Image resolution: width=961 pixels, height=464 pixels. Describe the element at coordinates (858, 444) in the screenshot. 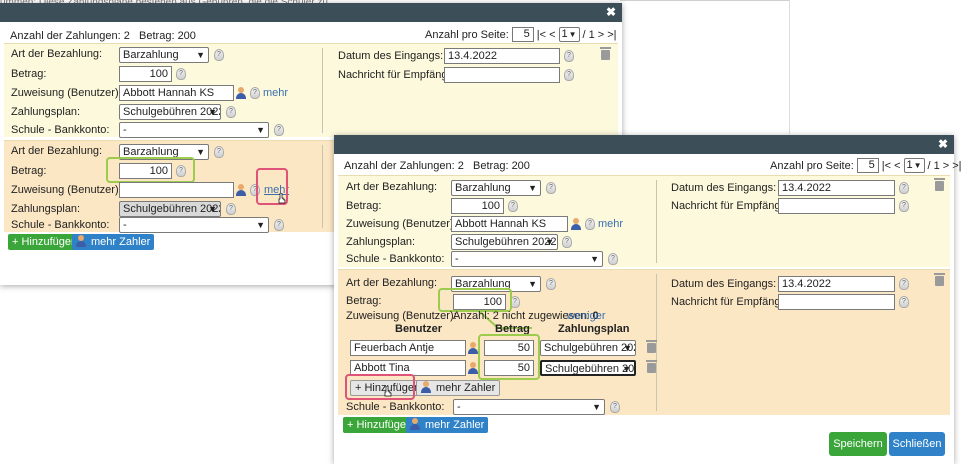

I see `save-button: Speichern` at that location.